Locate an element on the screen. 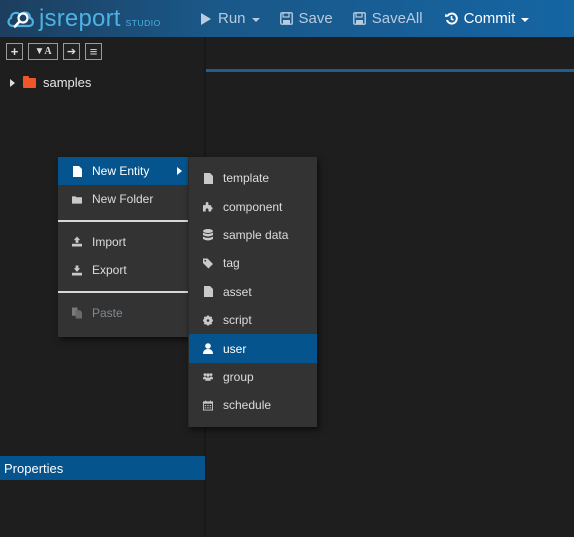 The image size is (574, 537). menu-item-label: Paste is located at coordinates (107, 312).